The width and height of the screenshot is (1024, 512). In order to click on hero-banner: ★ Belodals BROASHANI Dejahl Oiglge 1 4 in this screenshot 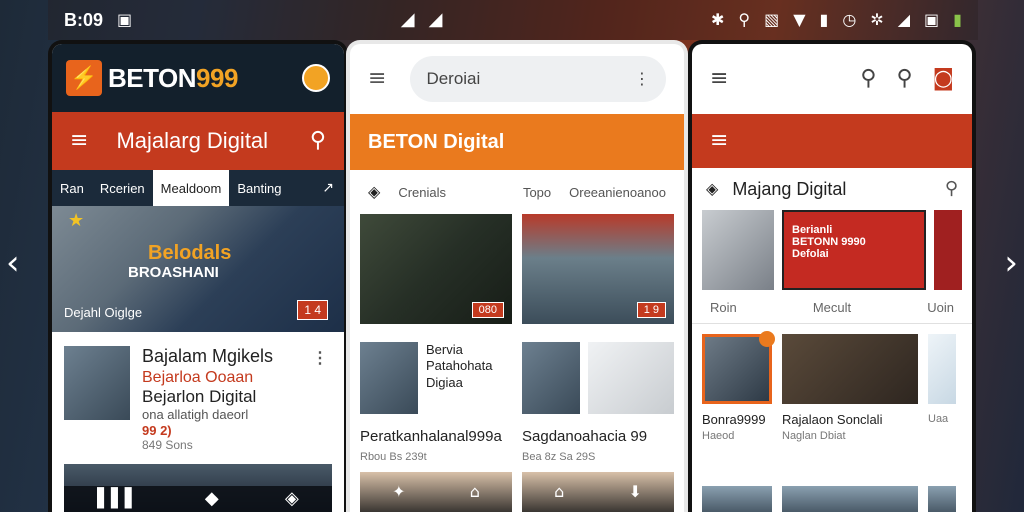, I will do `click(198, 269)`.